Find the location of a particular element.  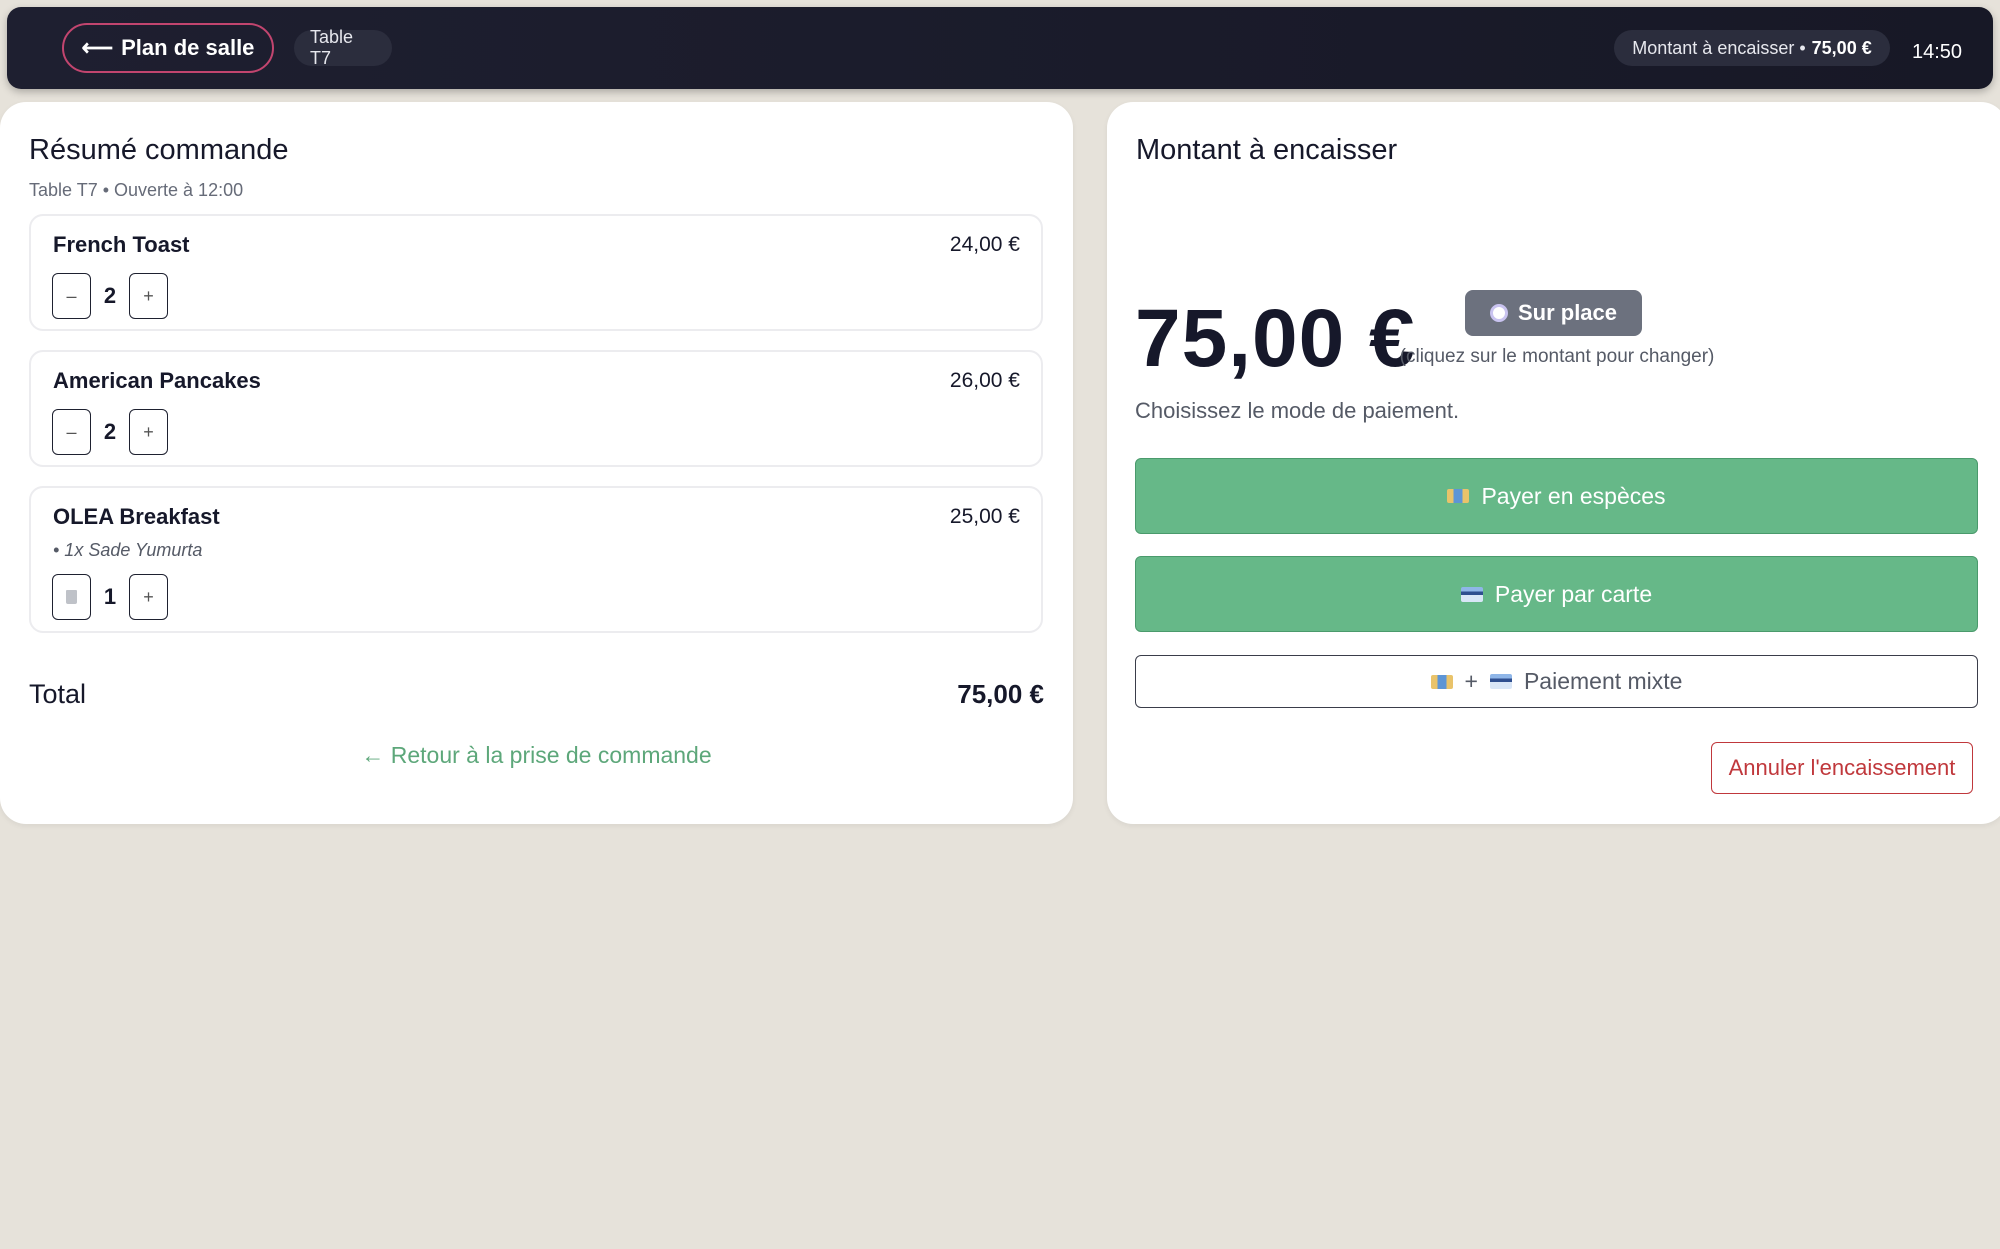

back-to-floor-plan-button: ⟵ Plan de salle is located at coordinates (168, 48).